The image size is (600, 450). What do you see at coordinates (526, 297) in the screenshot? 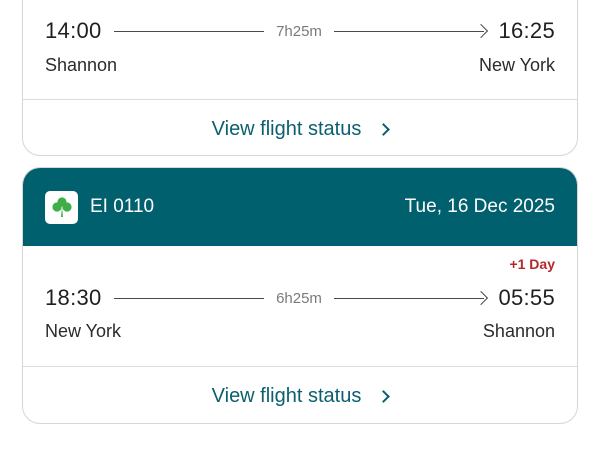
I see `arrival-time: 05:55` at bounding box center [526, 297].